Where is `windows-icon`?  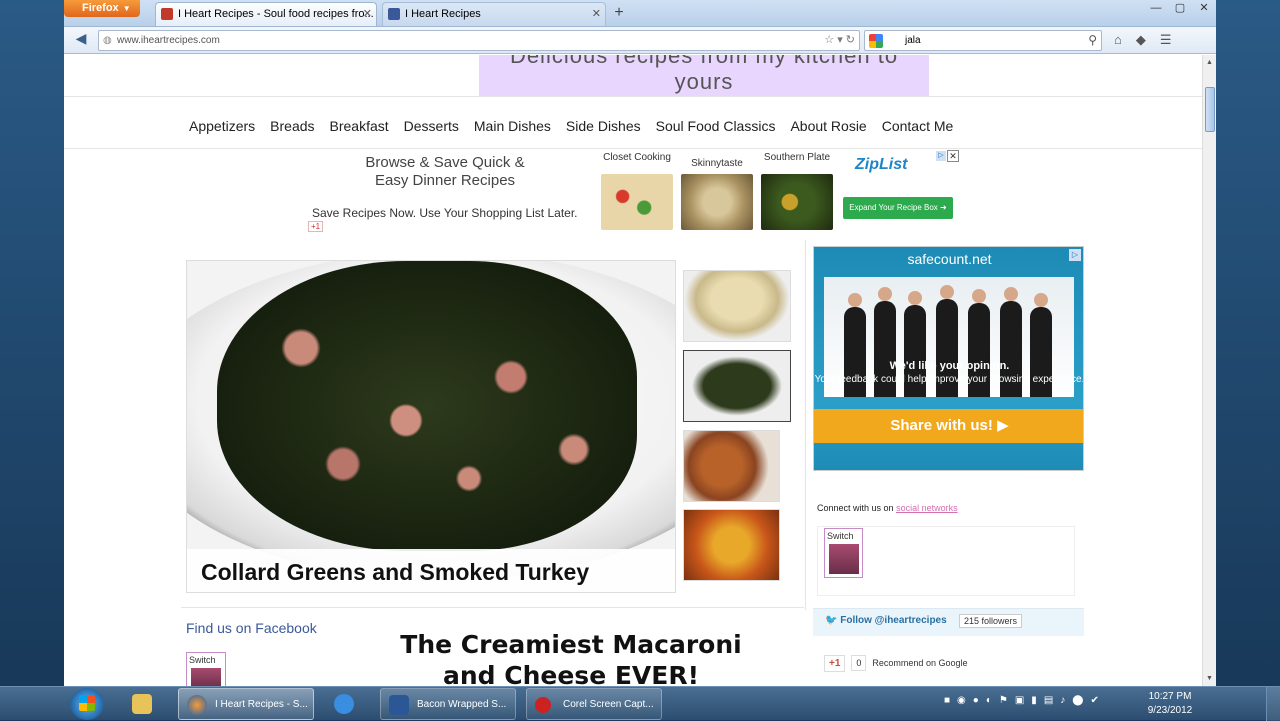
windows-icon is located at coordinates (87, 703).